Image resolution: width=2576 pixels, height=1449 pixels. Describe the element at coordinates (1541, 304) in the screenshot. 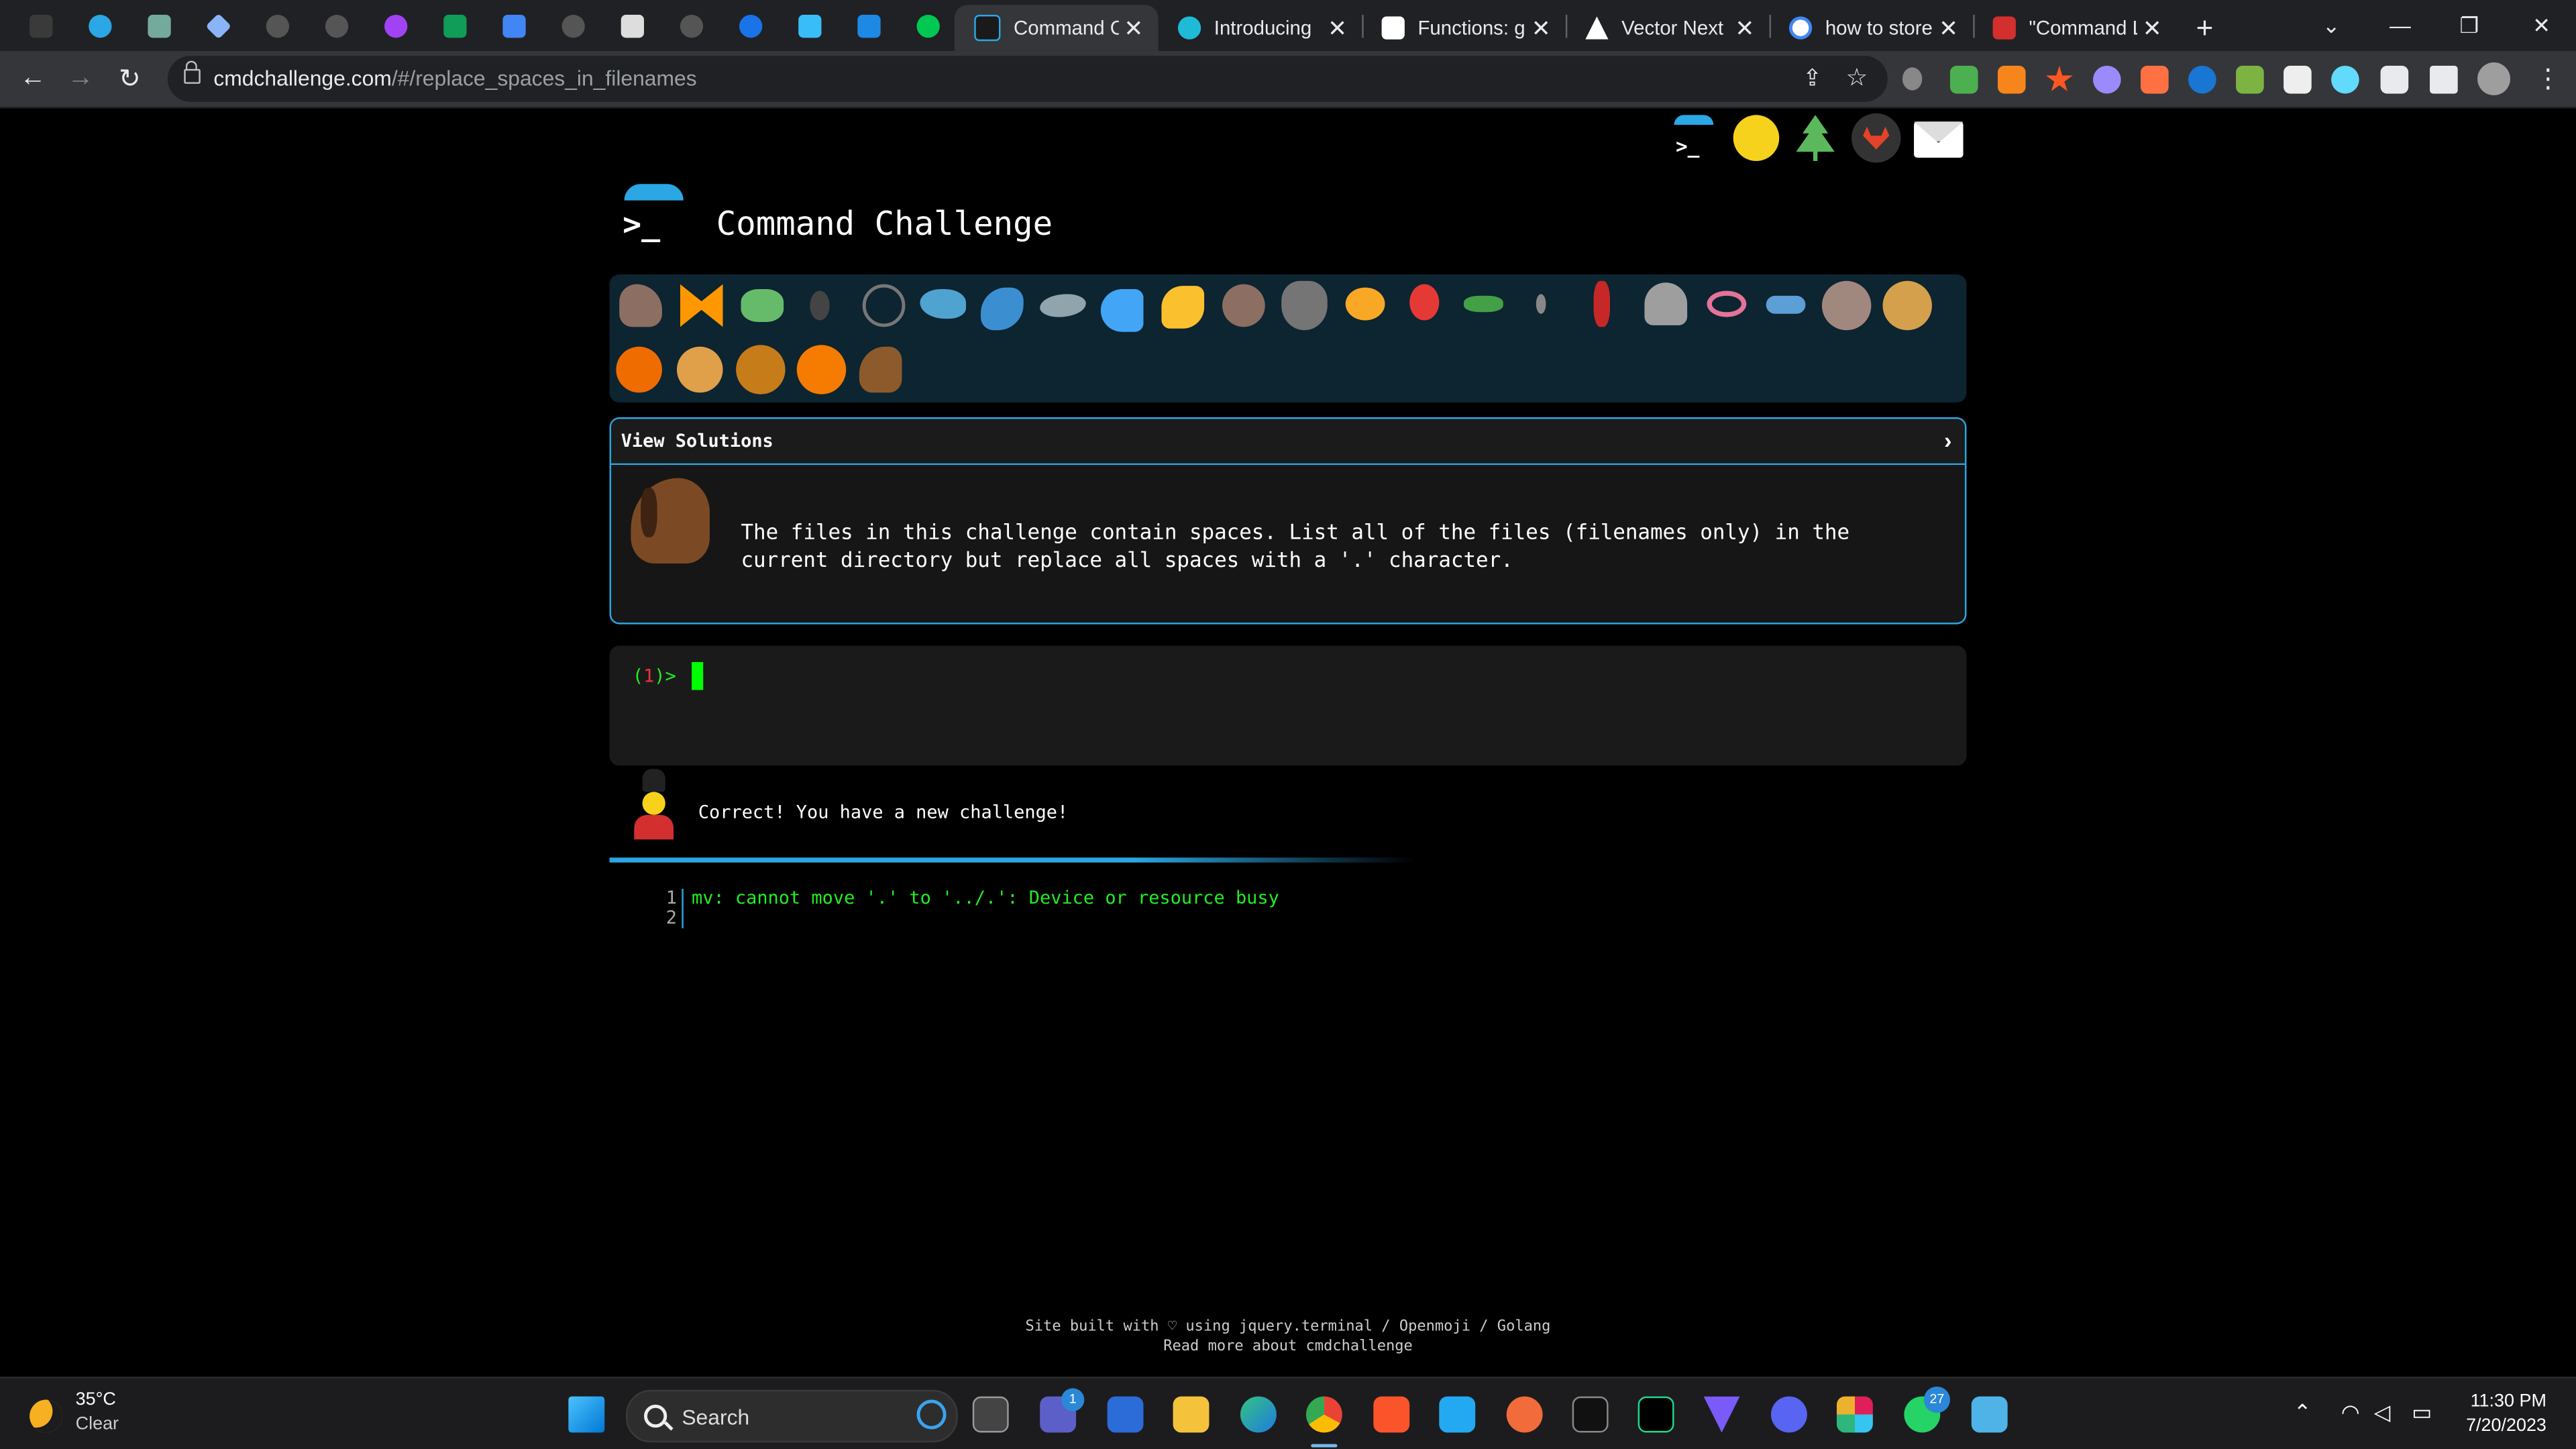

I see `mosquito-emoji` at that location.